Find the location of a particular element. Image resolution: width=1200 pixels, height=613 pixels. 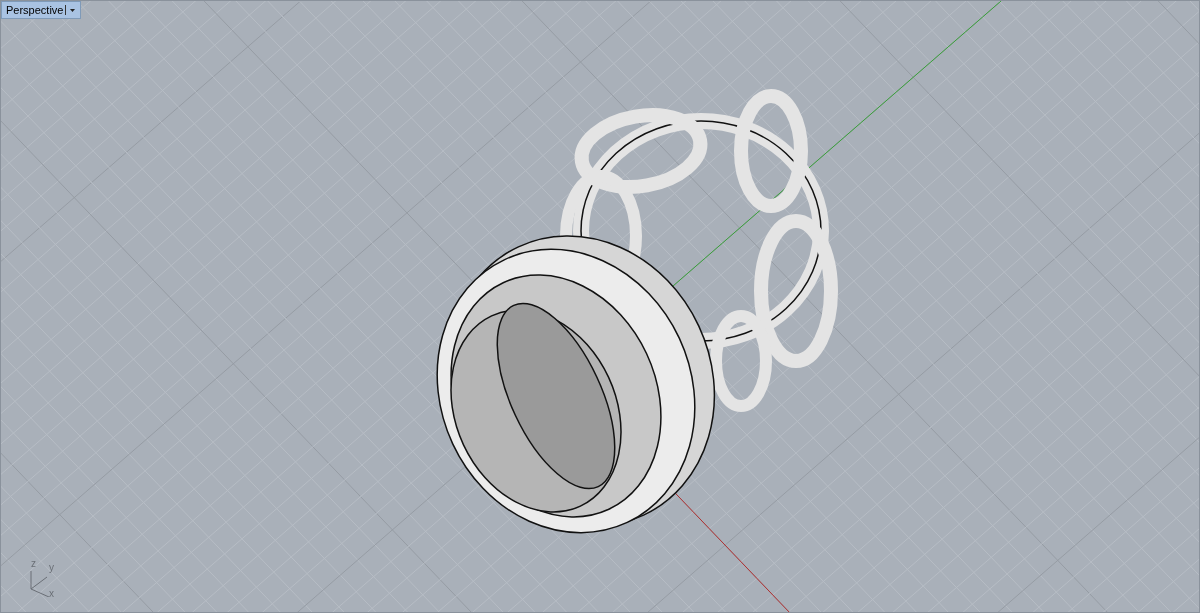

axis-label: y is located at coordinates (51, 568).